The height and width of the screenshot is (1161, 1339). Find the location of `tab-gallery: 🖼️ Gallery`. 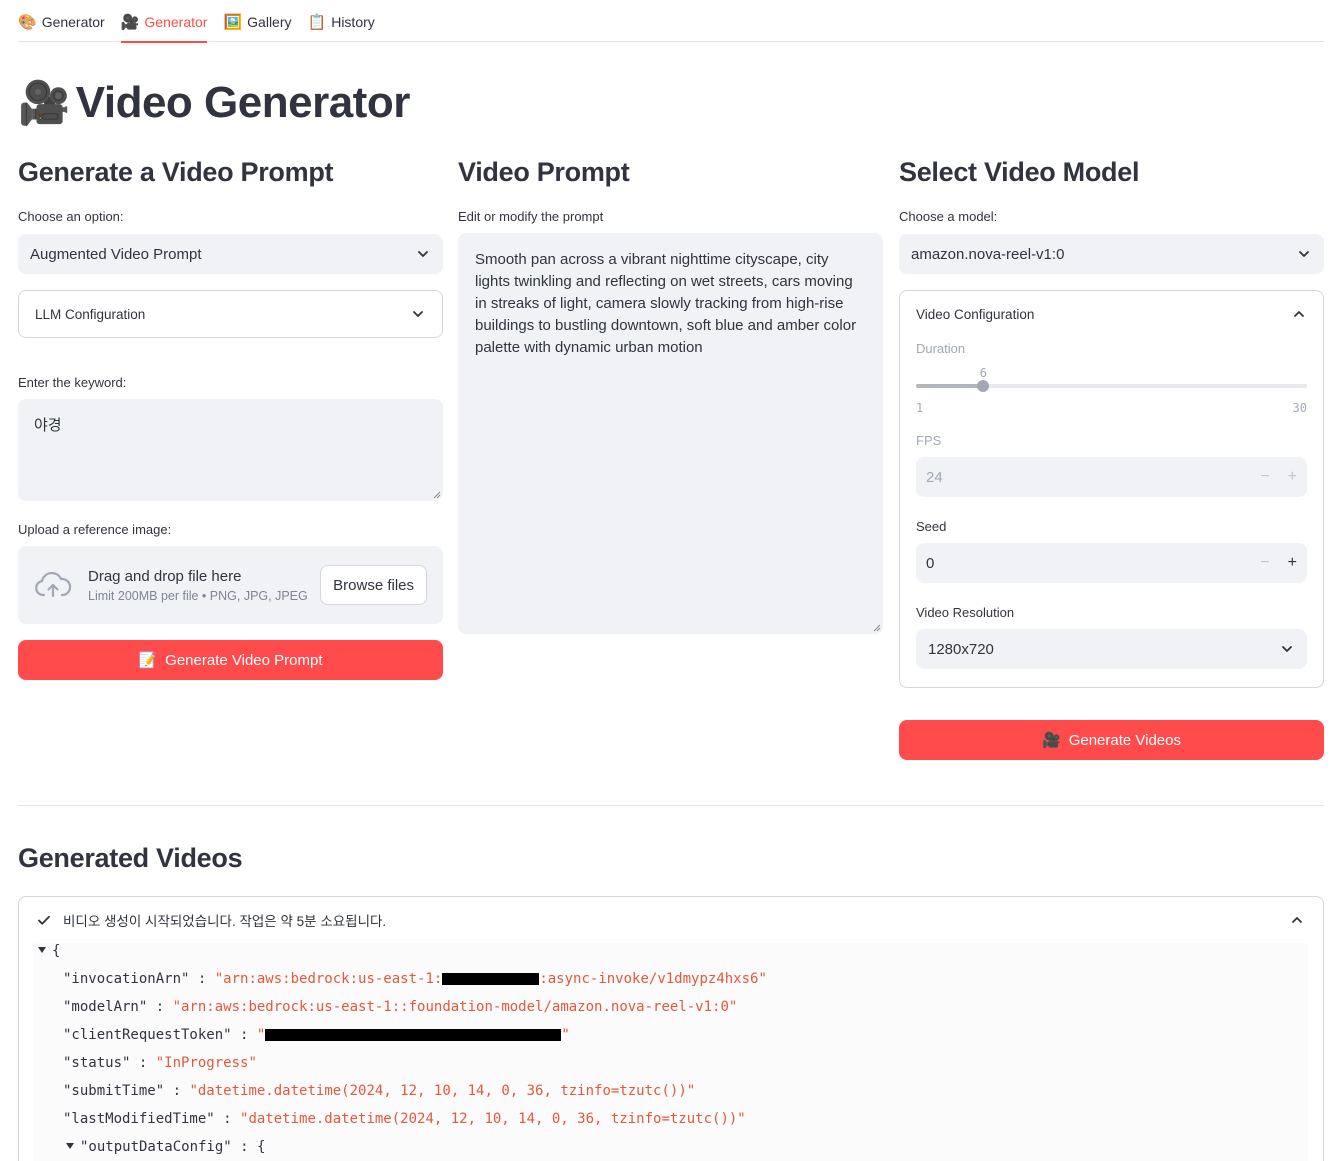

tab-gallery: 🖼️ Gallery is located at coordinates (257, 21).